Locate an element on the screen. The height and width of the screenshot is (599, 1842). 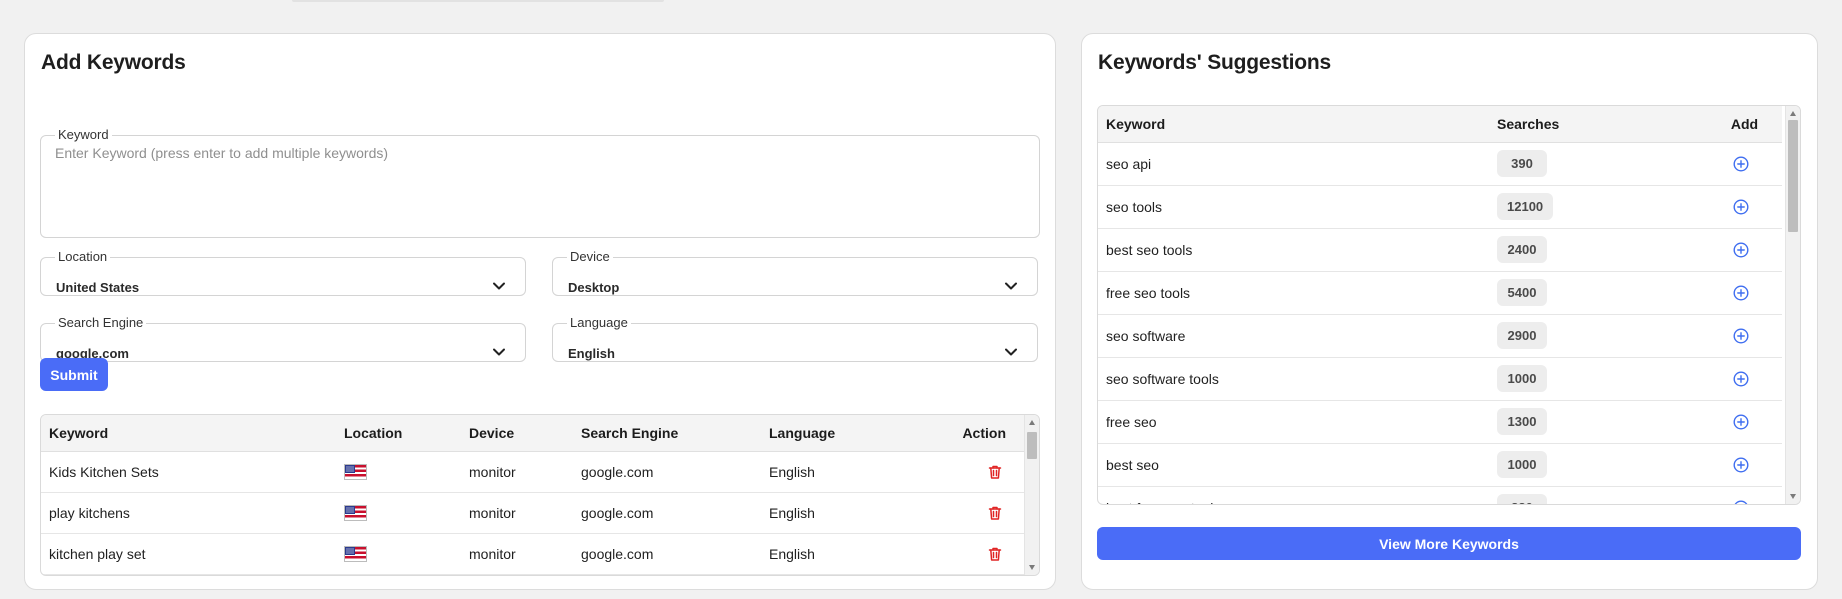
location-label: Location is located at coordinates (83, 256).